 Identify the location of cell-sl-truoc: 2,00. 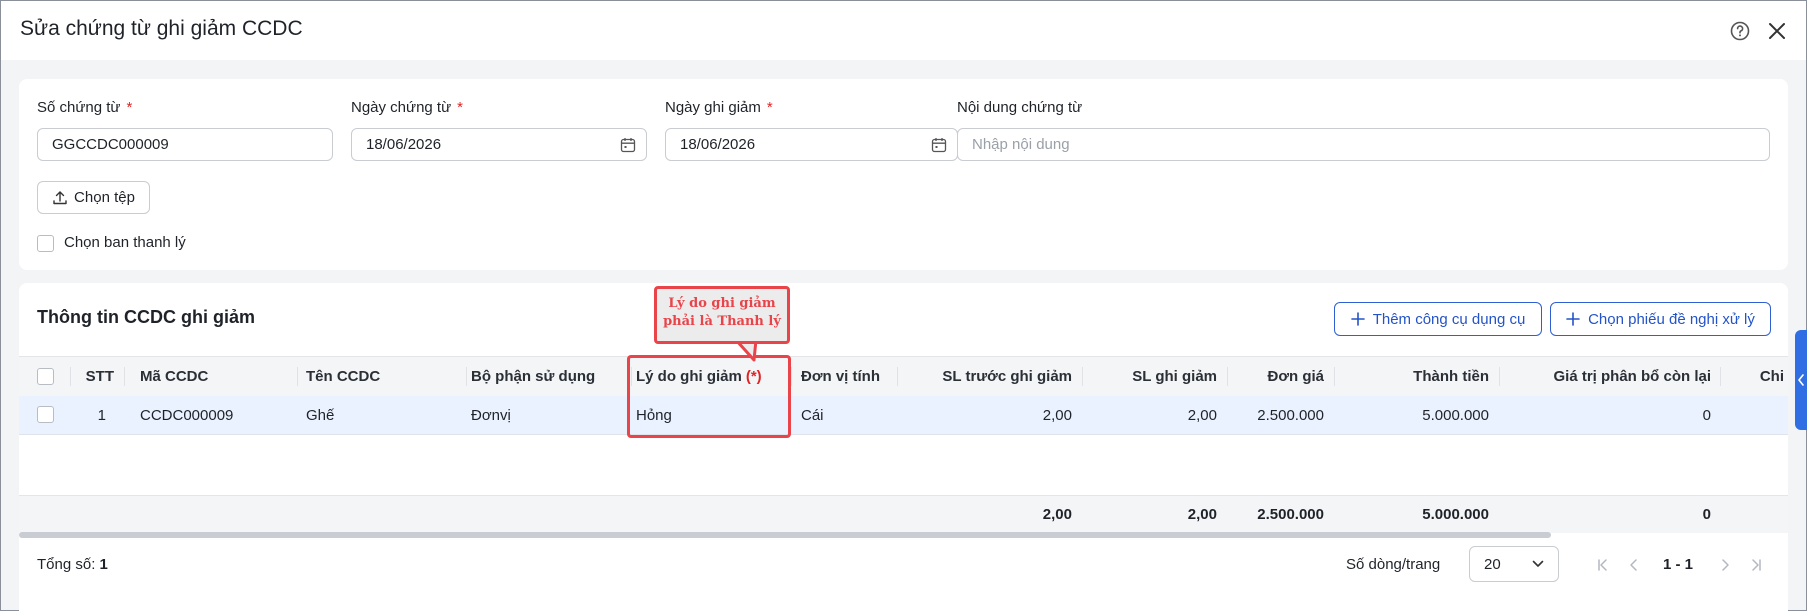
(1057, 415).